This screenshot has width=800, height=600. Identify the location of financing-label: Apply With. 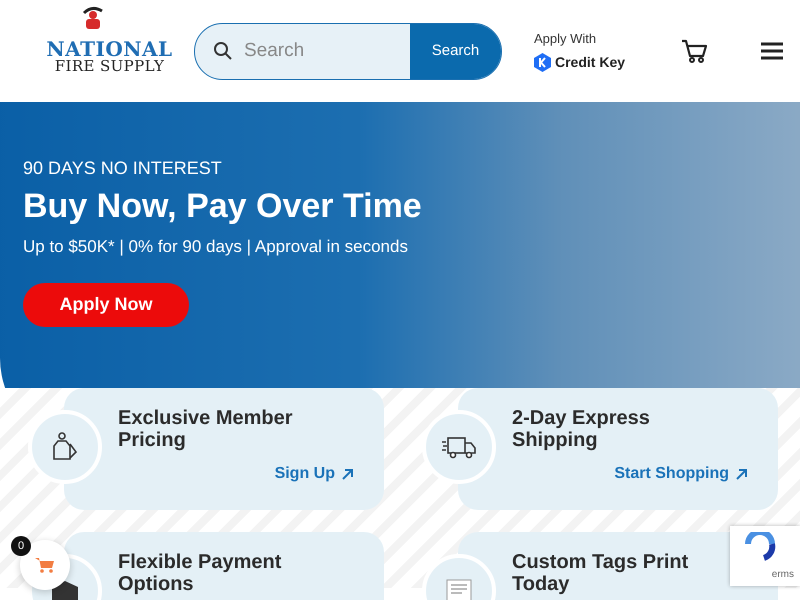
(566, 39).